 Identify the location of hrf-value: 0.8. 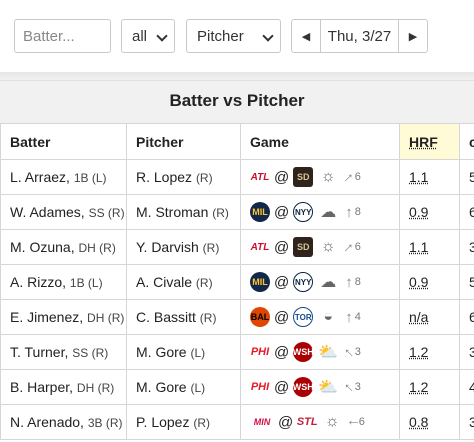
(418, 422).